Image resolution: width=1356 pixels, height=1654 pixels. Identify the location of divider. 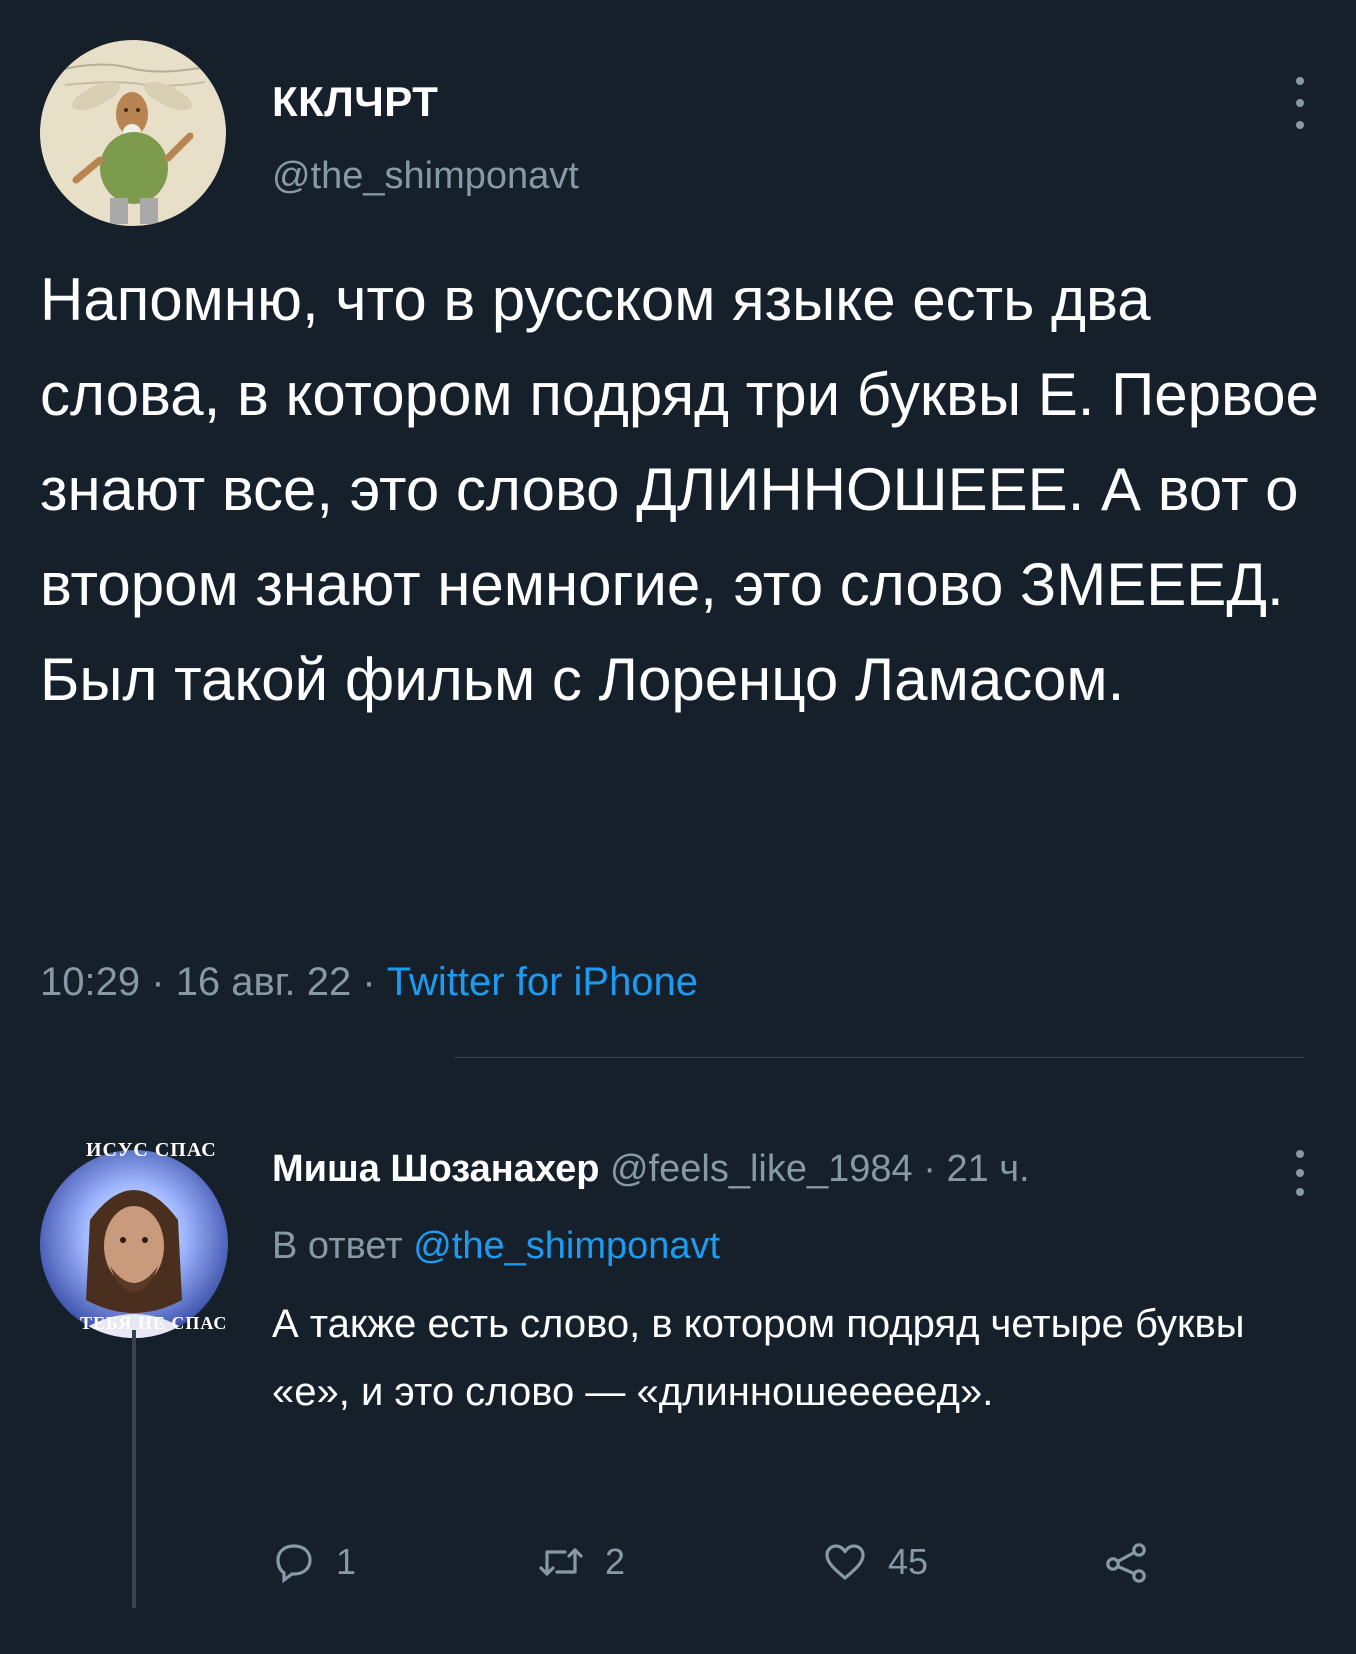
(879, 1057).